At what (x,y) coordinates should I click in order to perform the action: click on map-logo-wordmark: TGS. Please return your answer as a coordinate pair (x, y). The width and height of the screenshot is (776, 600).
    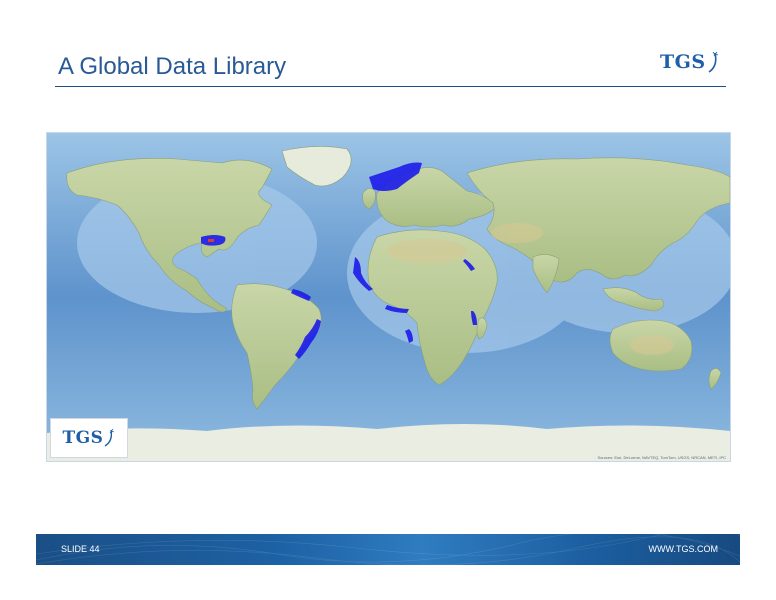
    Looking at the image, I should click on (83, 437).